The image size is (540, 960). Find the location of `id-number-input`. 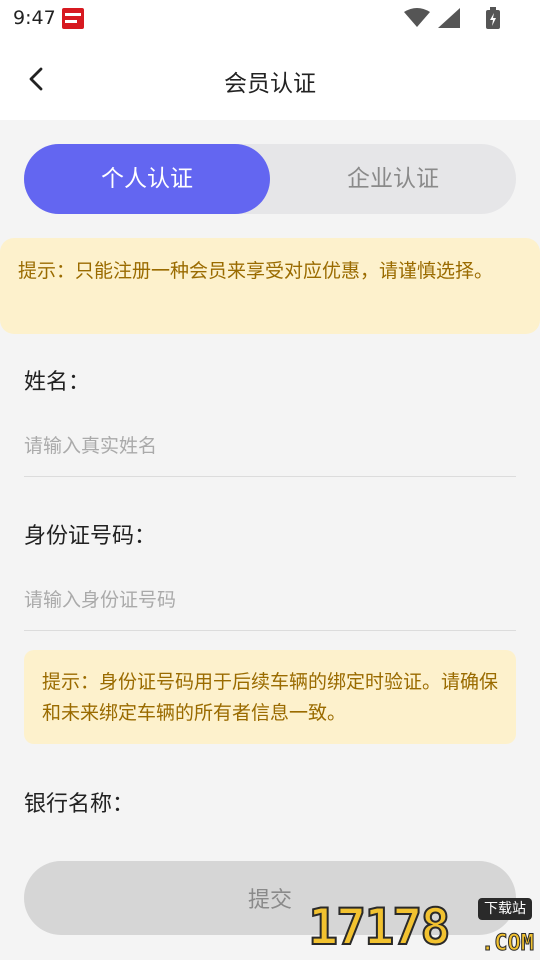

id-number-input is located at coordinates (270, 600).